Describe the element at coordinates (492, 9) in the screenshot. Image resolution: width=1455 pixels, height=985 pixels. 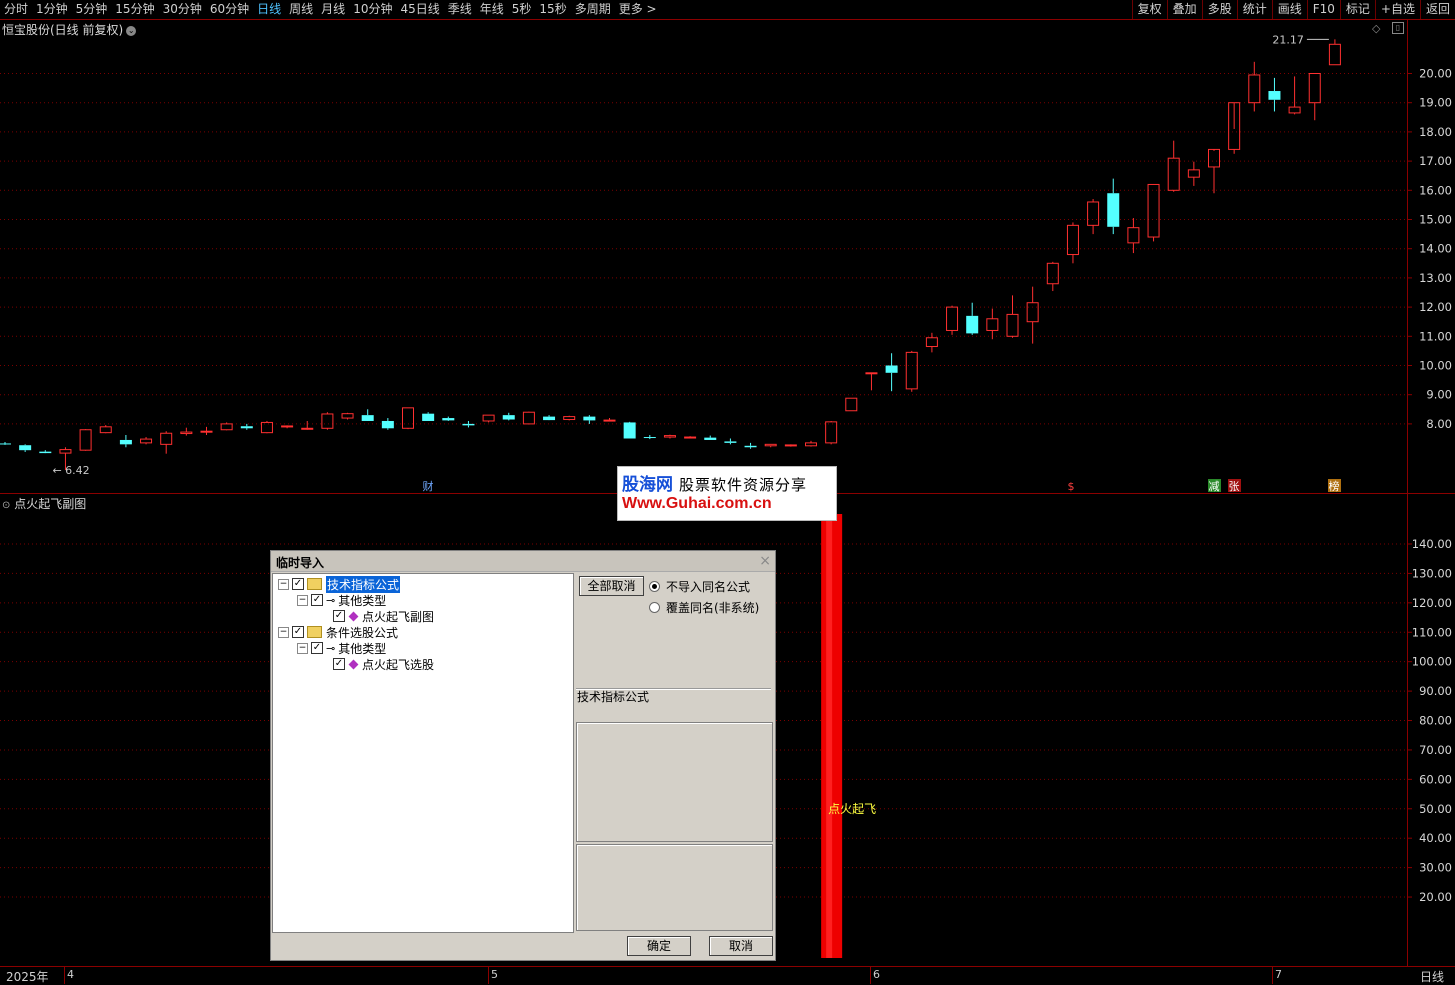
I see `tab-period-12: 年线` at that location.